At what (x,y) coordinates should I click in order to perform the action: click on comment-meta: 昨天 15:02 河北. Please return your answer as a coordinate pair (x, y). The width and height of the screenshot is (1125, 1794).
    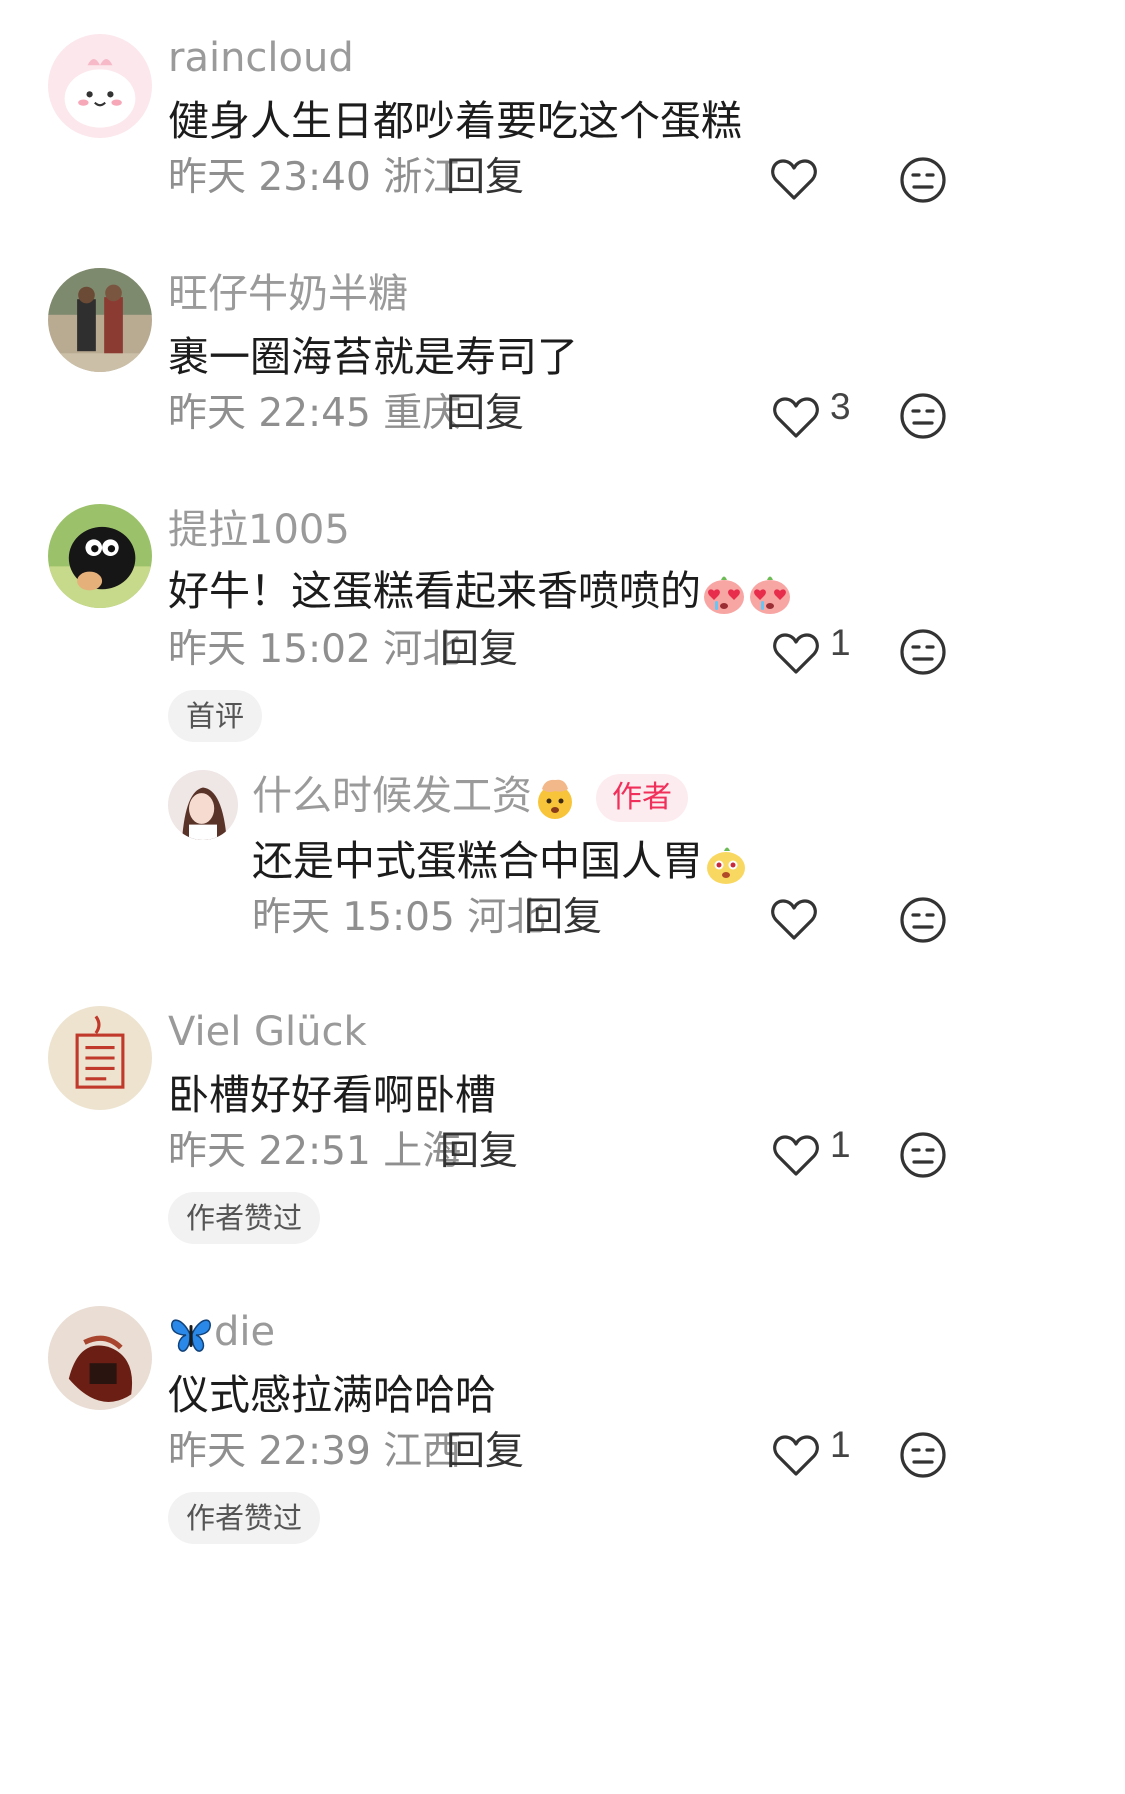
    Looking at the image, I should click on (314, 650).